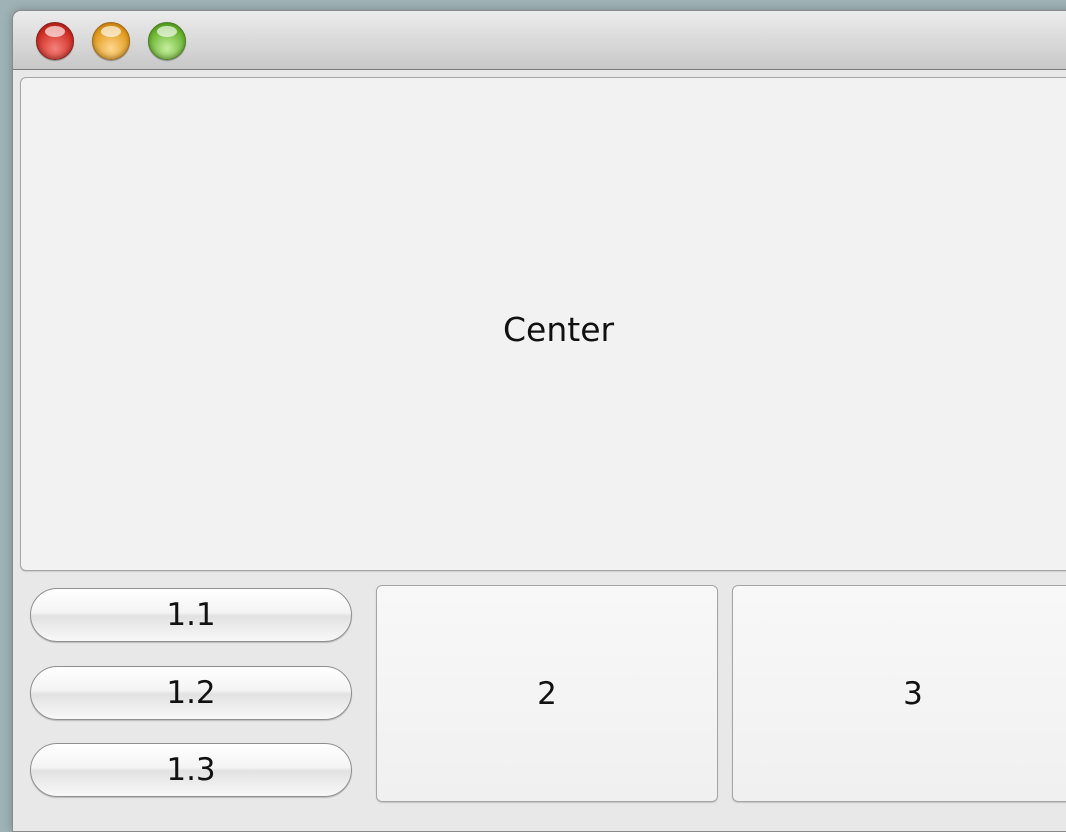 Image resolution: width=1066 pixels, height=832 pixels. I want to click on minimize-window-button, so click(111, 41).